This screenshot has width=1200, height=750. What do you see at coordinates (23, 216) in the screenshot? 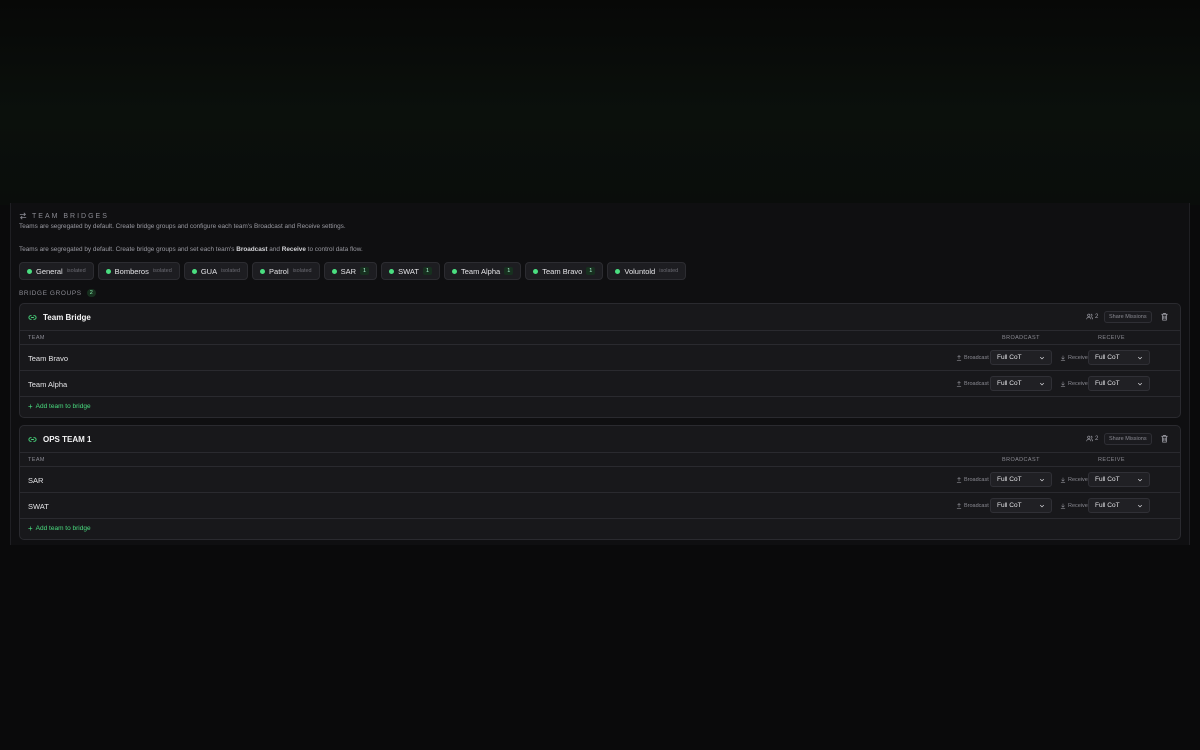
I see `swap-arrows-icon` at bounding box center [23, 216].